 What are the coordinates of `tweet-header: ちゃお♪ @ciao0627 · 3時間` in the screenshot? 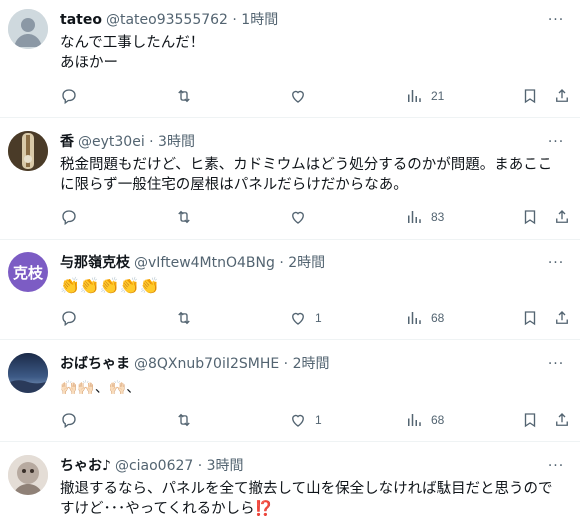 It's located at (300, 466).